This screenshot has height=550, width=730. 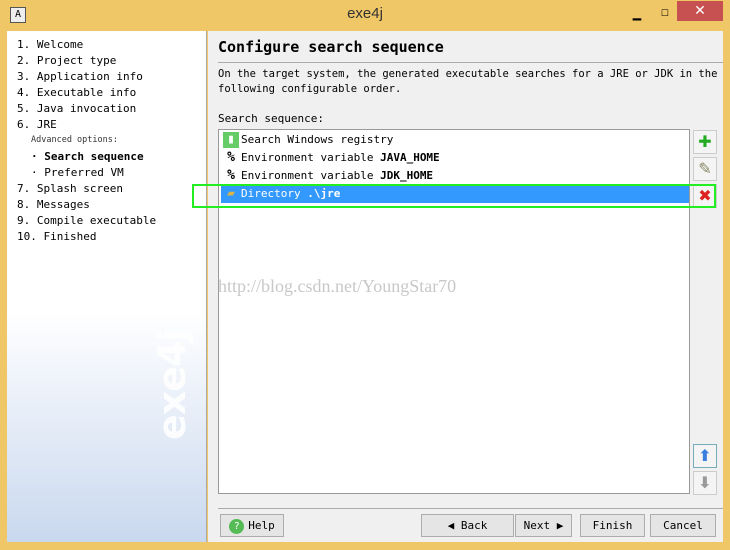 What do you see at coordinates (261, 525) in the screenshot?
I see `help-label: Help` at bounding box center [261, 525].